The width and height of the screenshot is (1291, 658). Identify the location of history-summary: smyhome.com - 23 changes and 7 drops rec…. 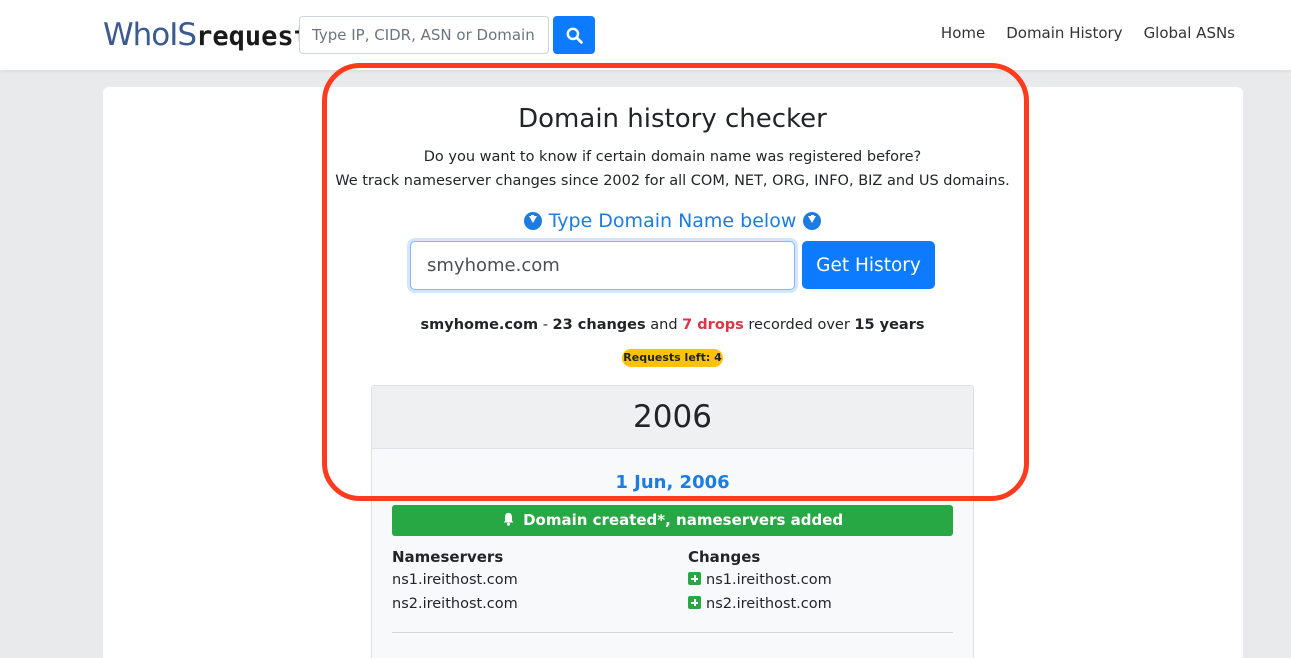
(645, 325).